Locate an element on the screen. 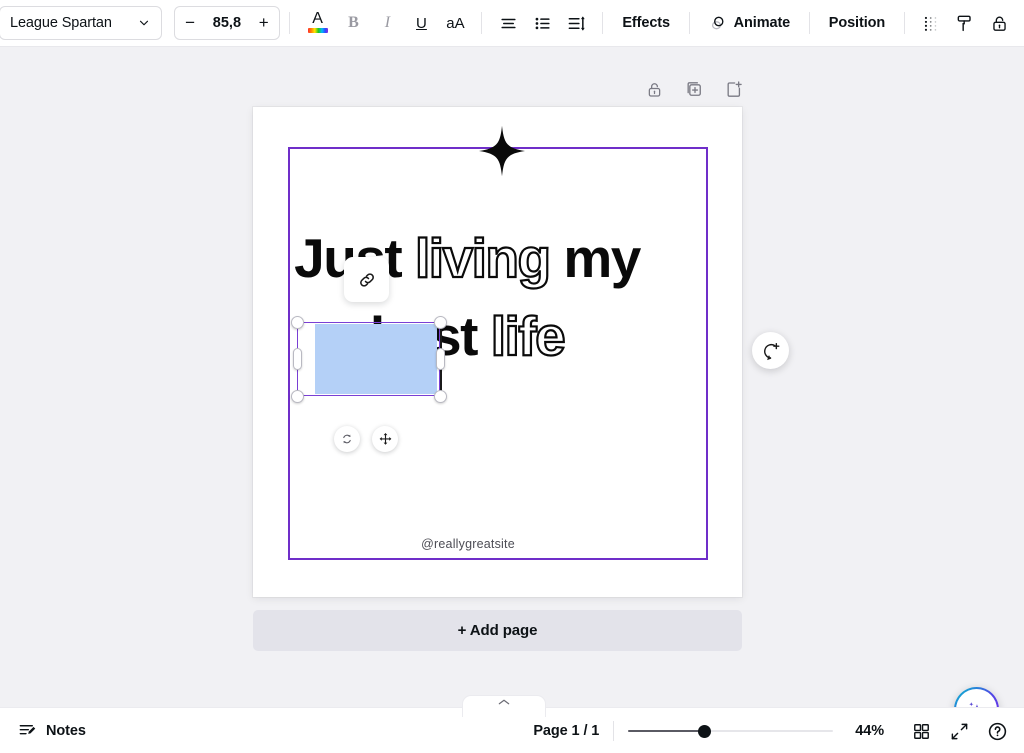 The width and height of the screenshot is (1024, 753). bullet-list-button is located at coordinates (542, 23).